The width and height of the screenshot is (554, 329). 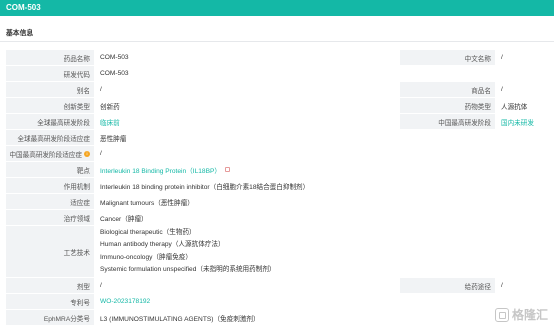 I want to click on label-china-indication: 中国最高研发阶段适应症 i, so click(x=50, y=153).